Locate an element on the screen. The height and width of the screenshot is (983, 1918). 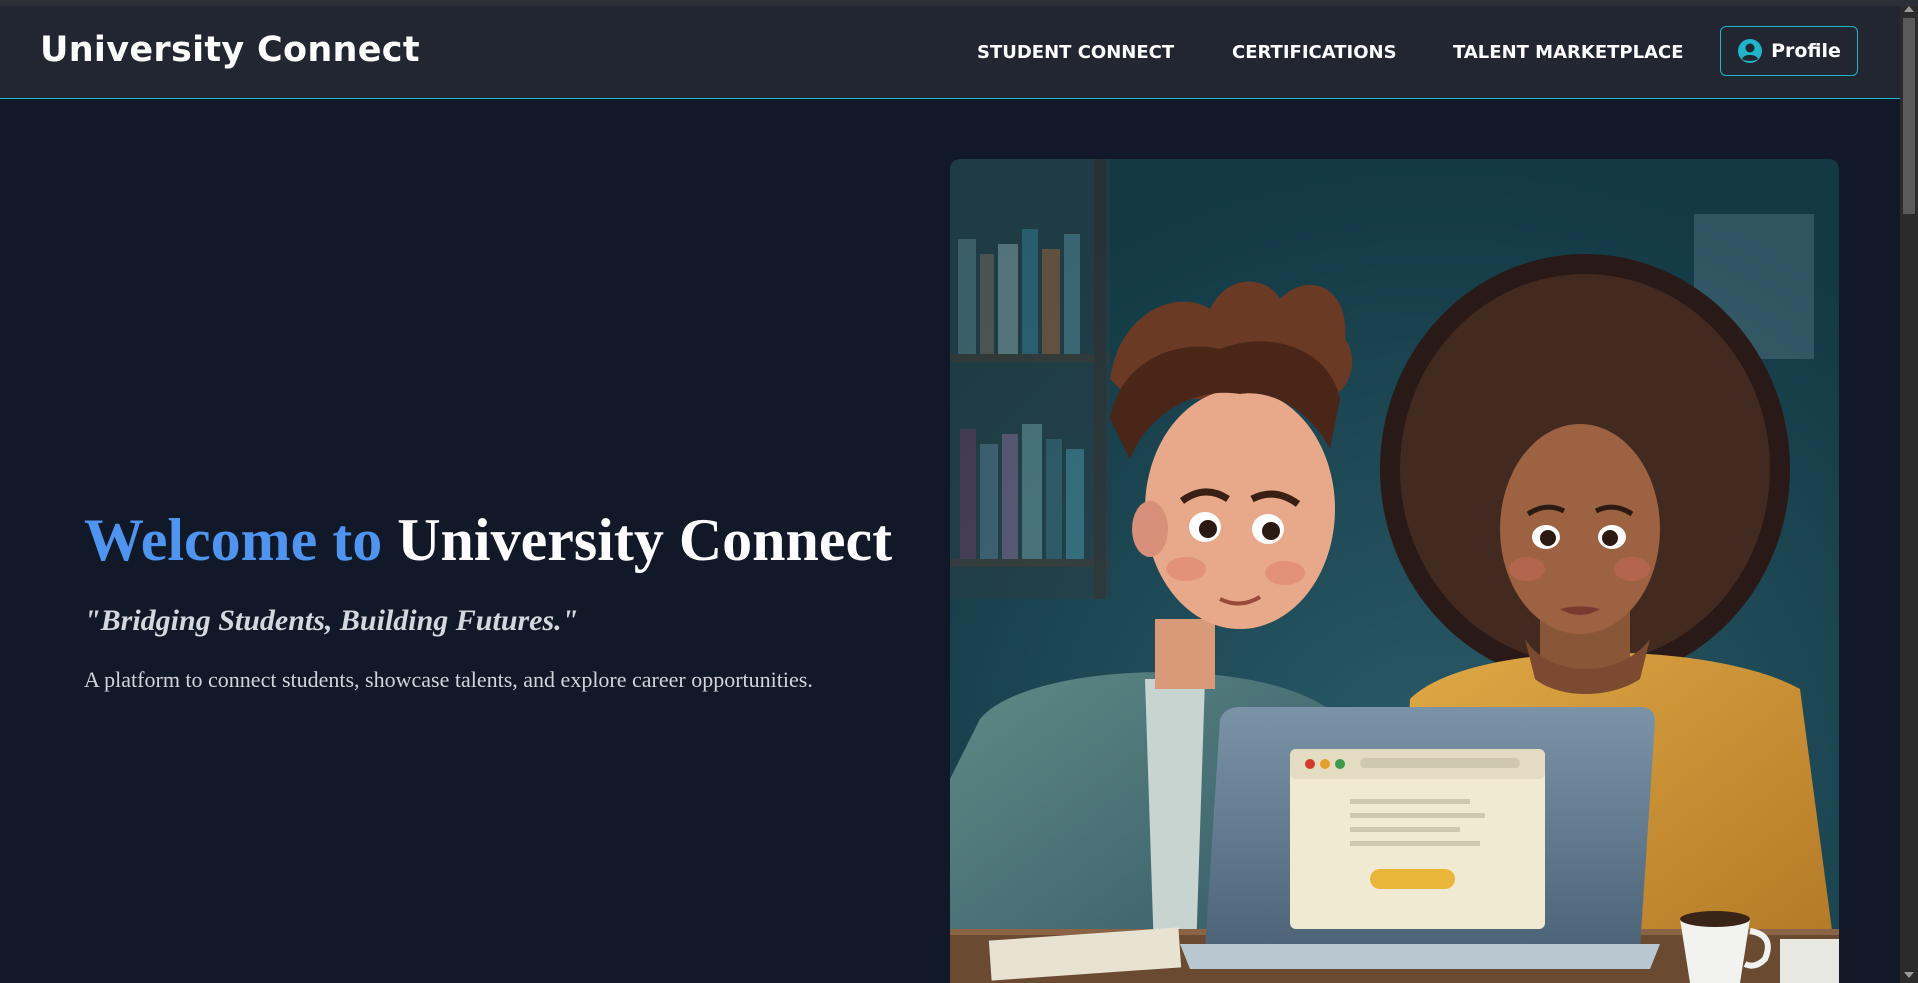
hero-tagline: "Bridging Students, Building Futures." is located at coordinates (331, 620).